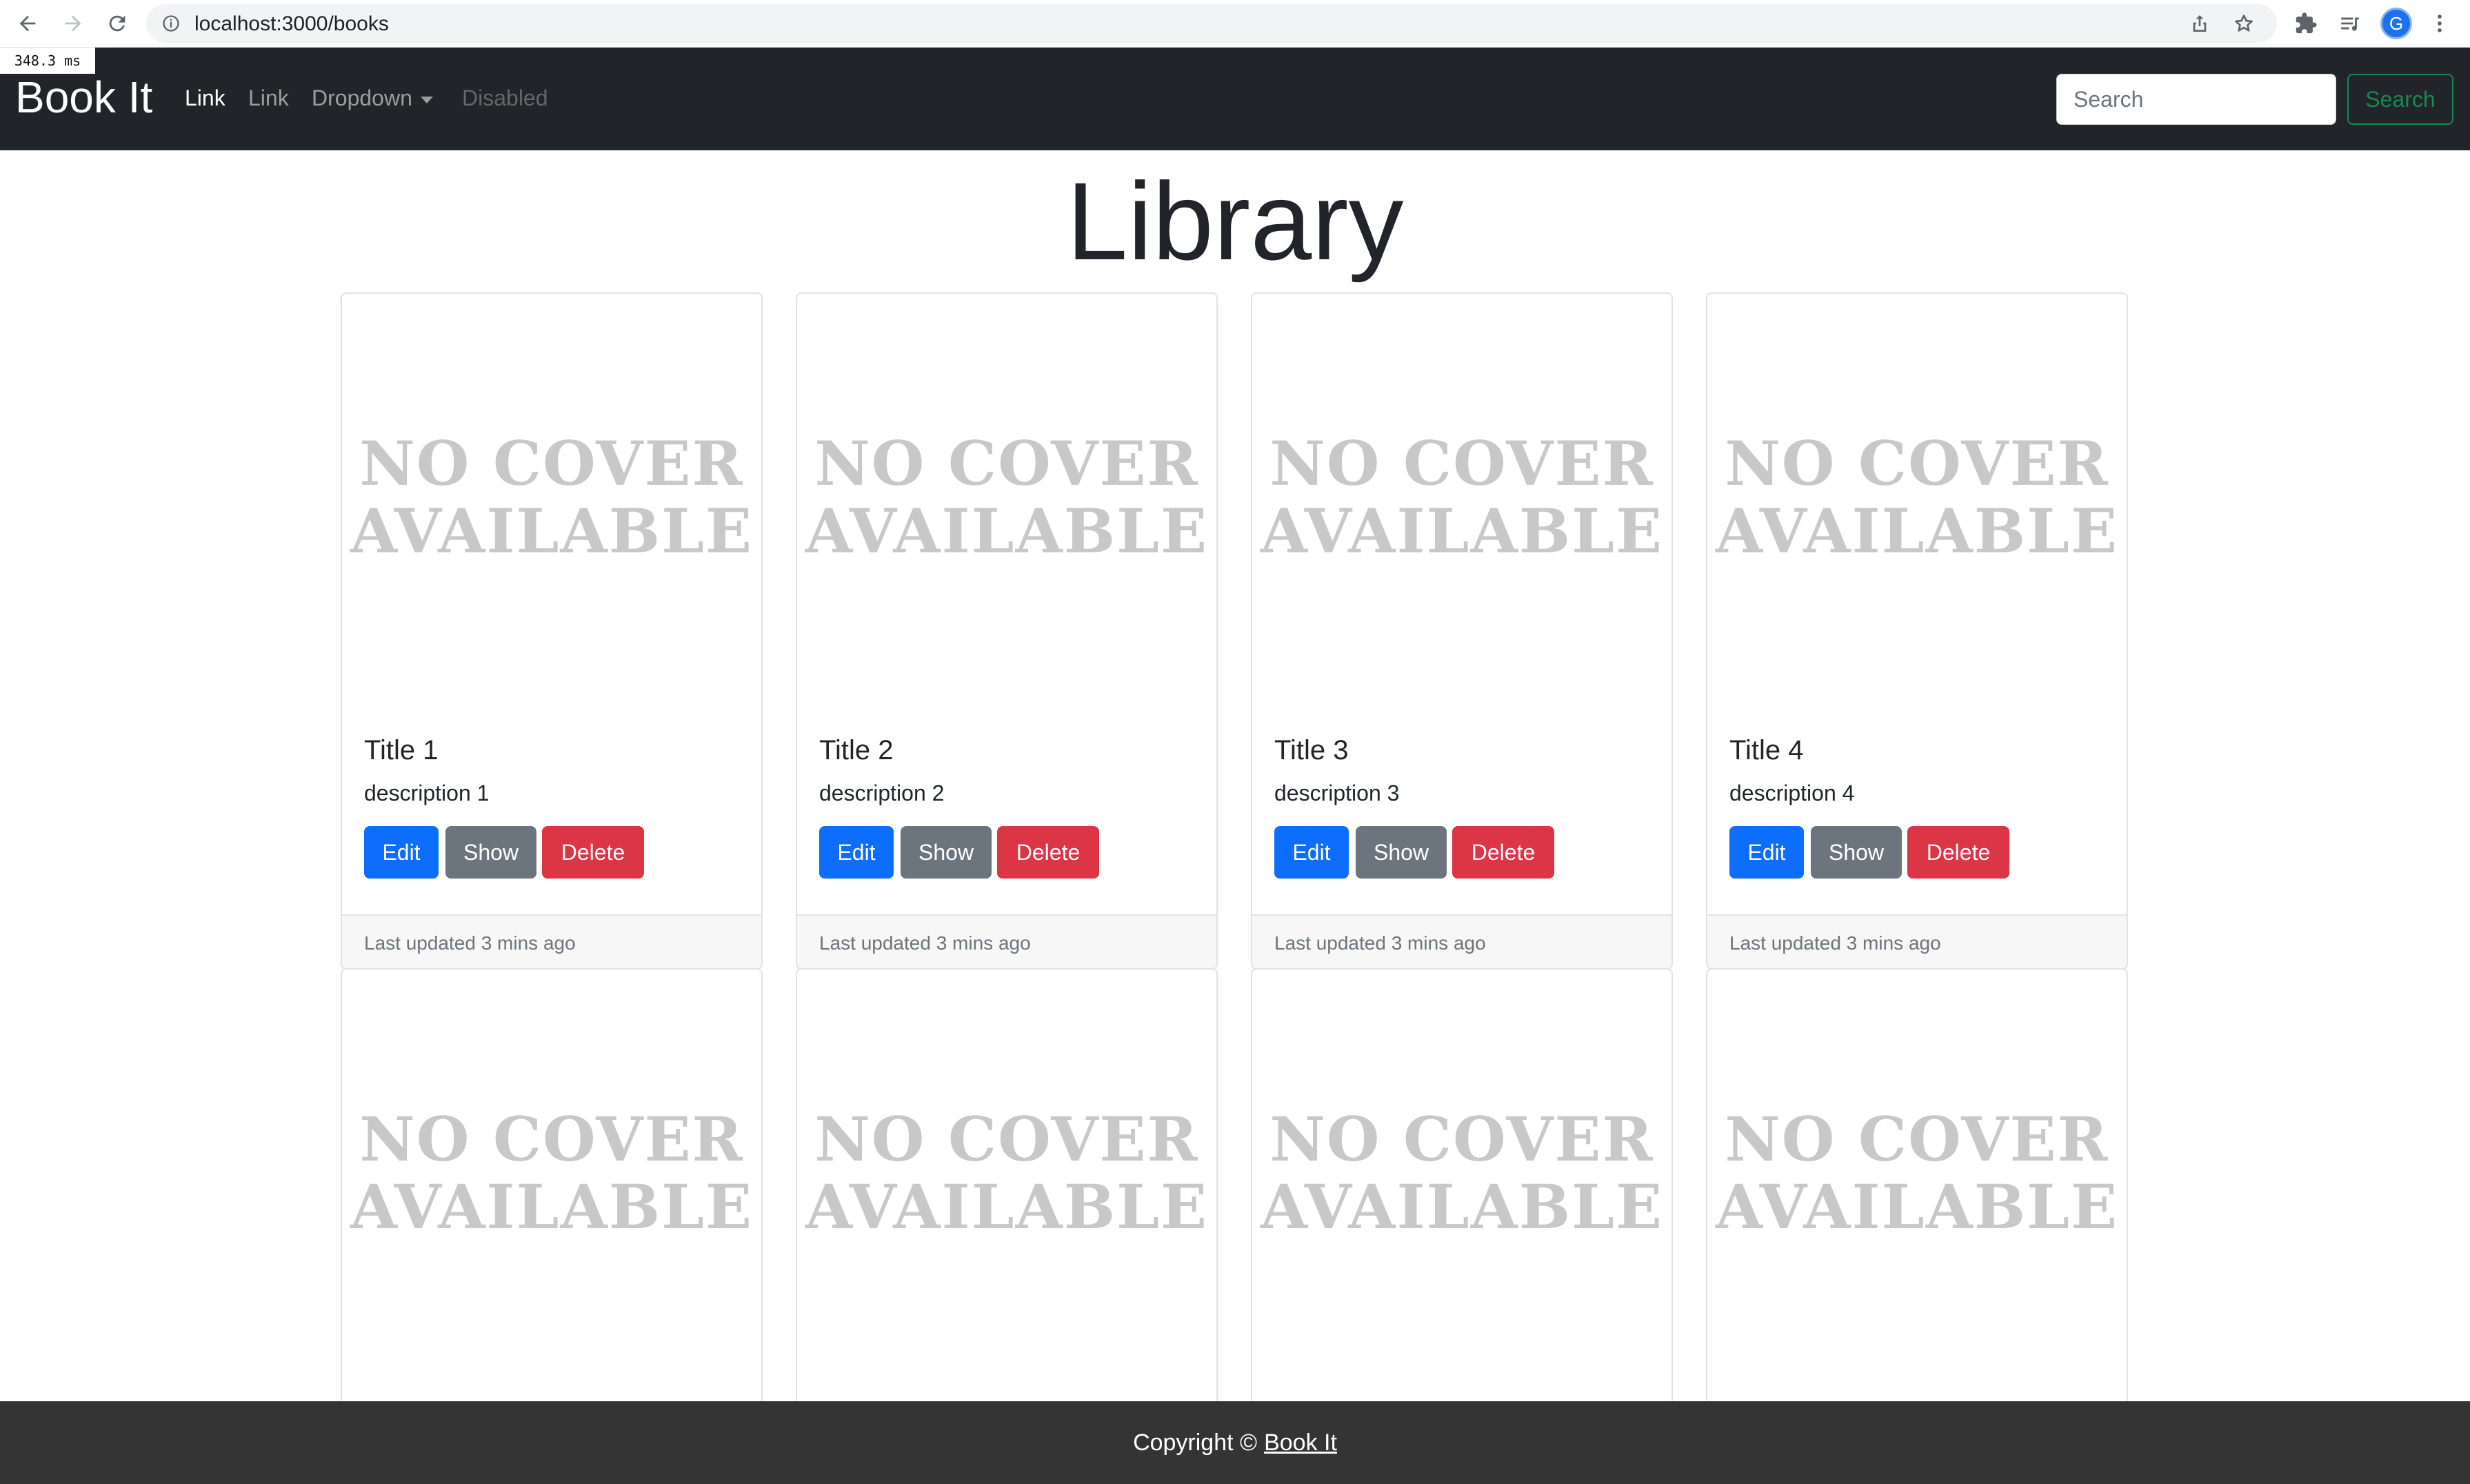 This screenshot has width=2470, height=1484. I want to click on arrow-right-icon, so click(73, 23).